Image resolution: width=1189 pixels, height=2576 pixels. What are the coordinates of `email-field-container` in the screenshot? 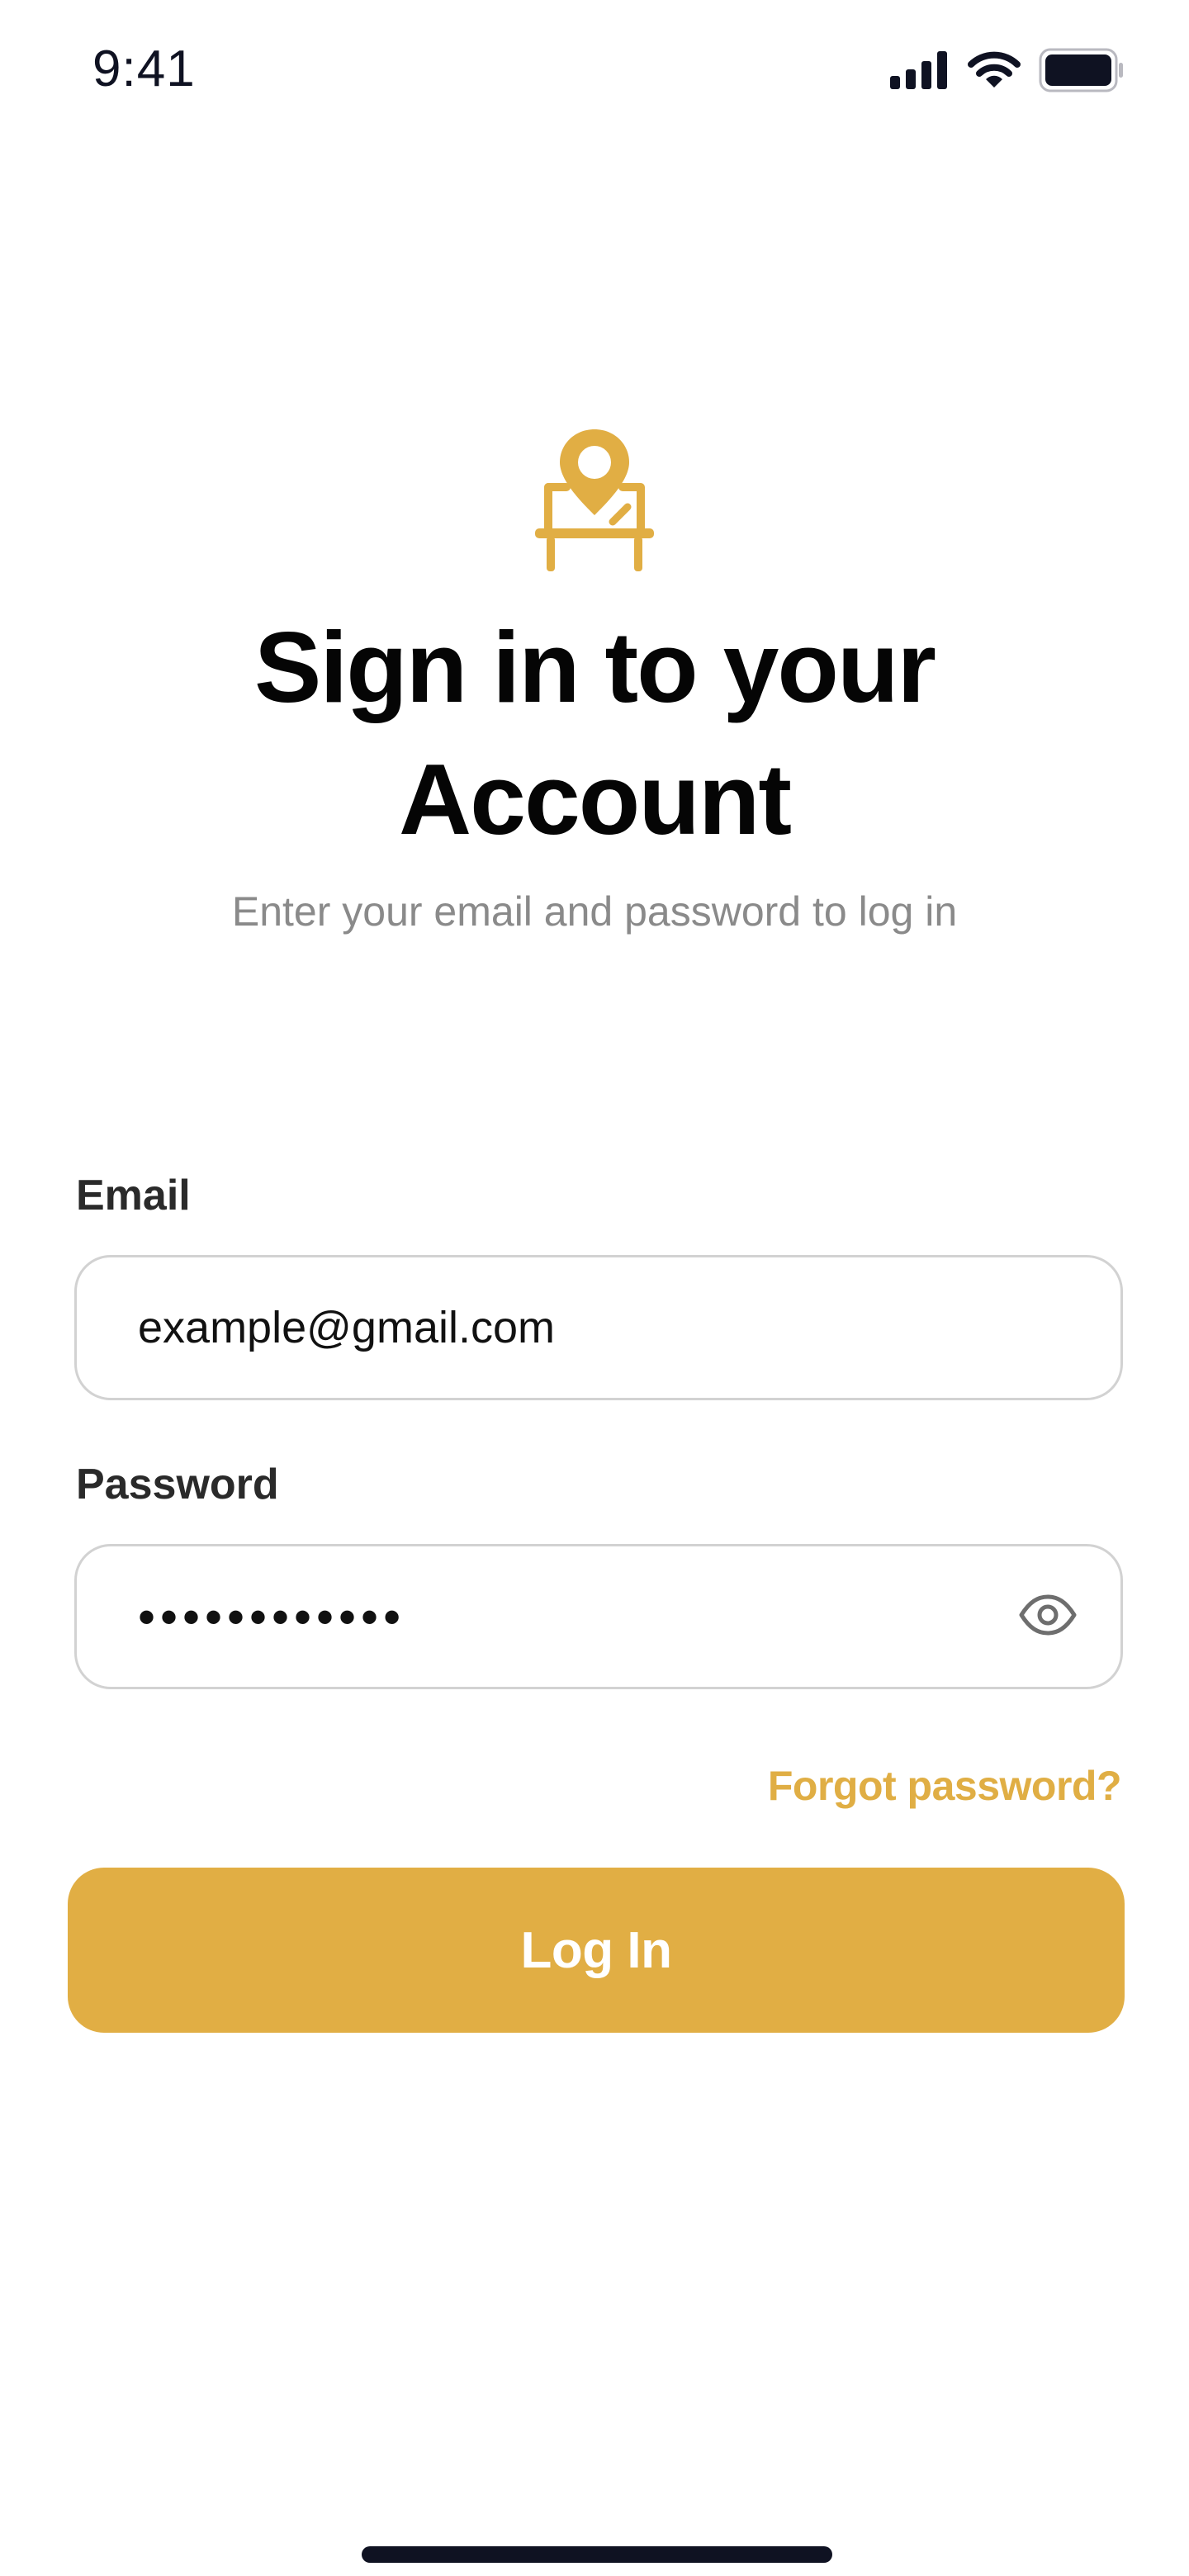 It's located at (598, 1327).